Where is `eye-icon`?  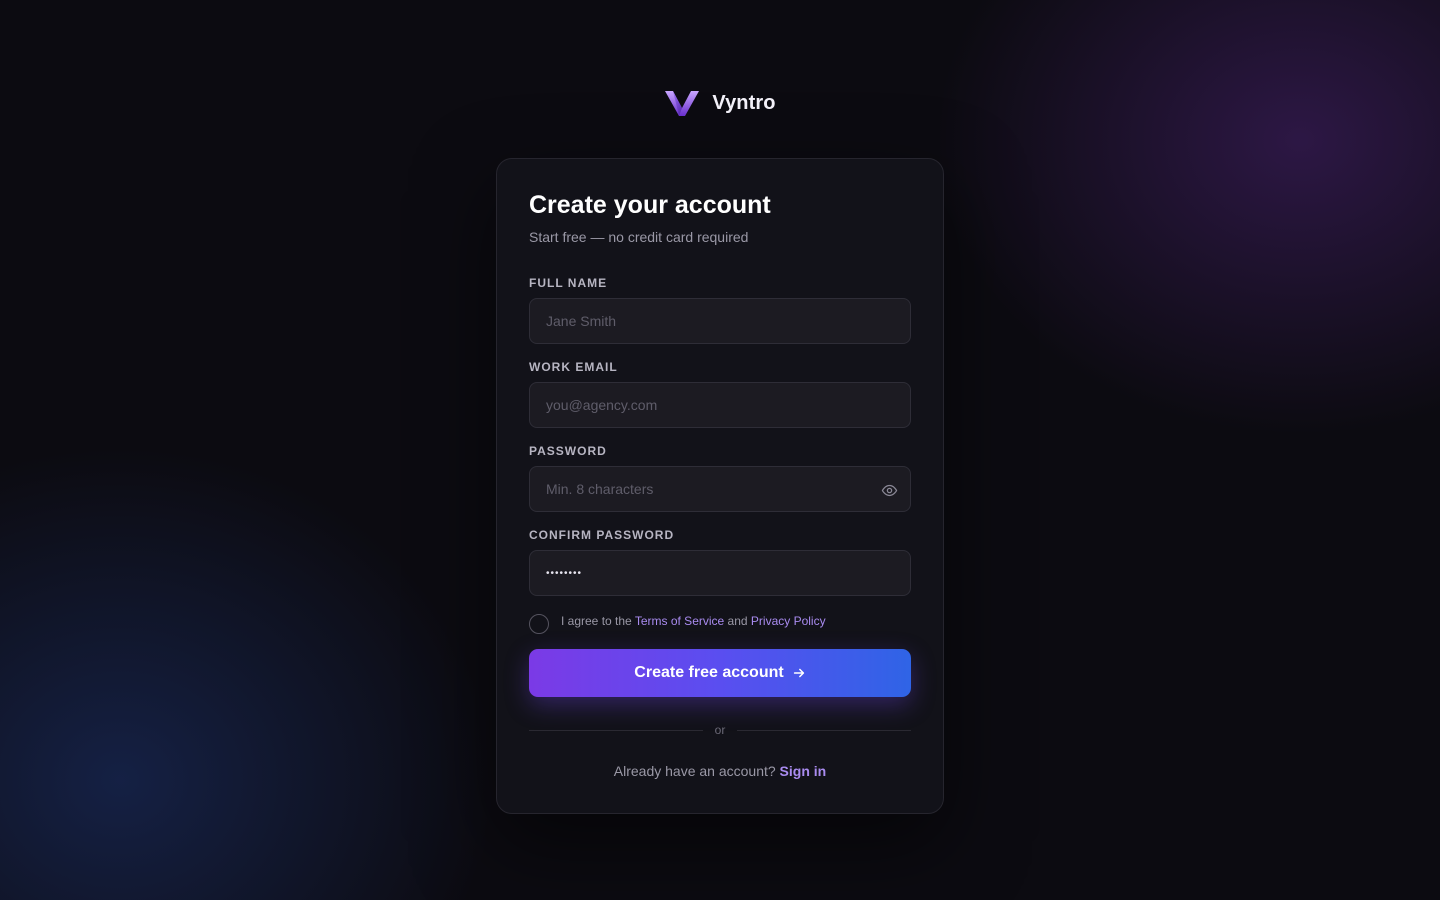 eye-icon is located at coordinates (889, 490).